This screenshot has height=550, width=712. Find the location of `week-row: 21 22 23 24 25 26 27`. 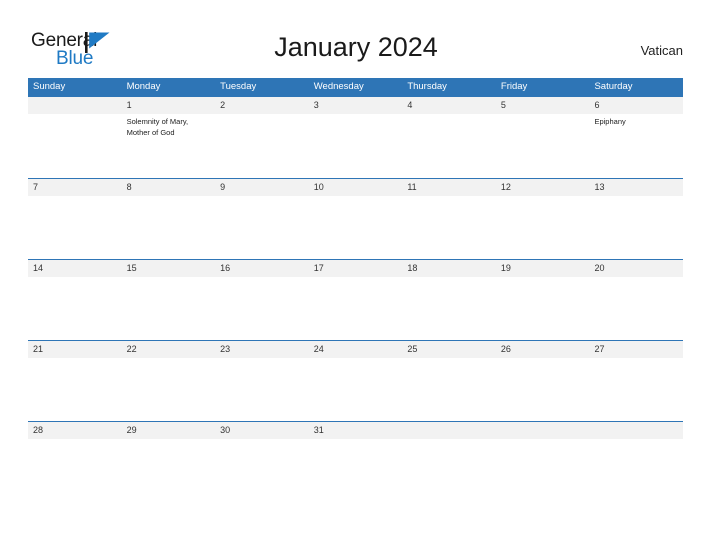

week-row: 21 22 23 24 25 26 27 is located at coordinates (355, 381).